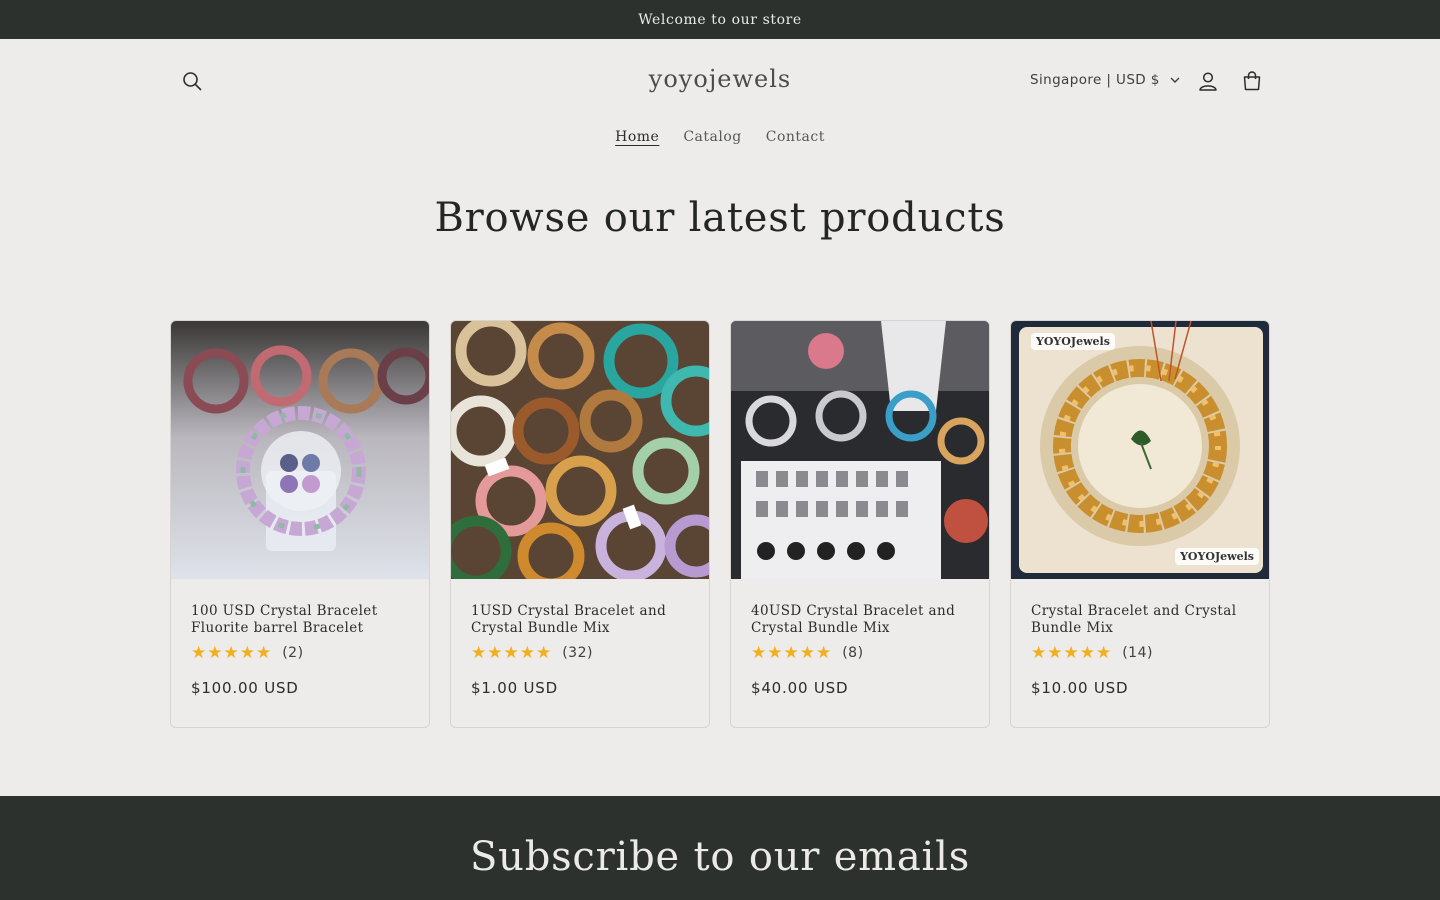  I want to click on nav-contact: Contact, so click(795, 137).